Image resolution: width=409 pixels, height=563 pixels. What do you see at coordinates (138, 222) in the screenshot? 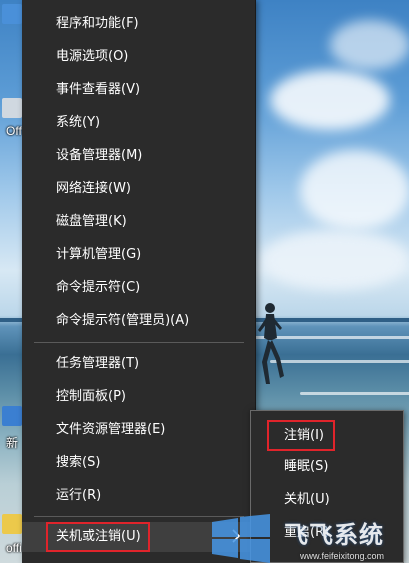
I see `menu-item-disk-management: 磁盘管理(K)` at bounding box center [138, 222].